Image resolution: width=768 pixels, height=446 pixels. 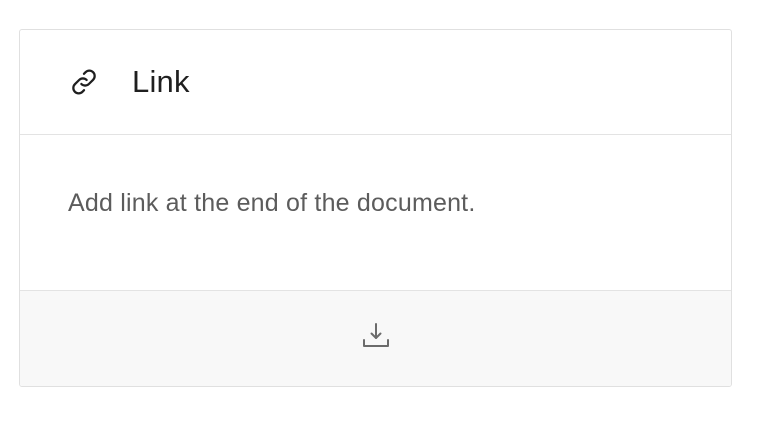 What do you see at coordinates (161, 81) in the screenshot?
I see `card-title: Link` at bounding box center [161, 81].